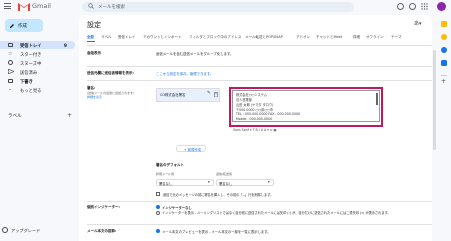 The height and width of the screenshot is (241, 451). What do you see at coordinates (268, 114) in the screenshot?
I see `signature-line: TEL : 000-000-0000 FAX : 000-000-0000` at bounding box center [268, 114].